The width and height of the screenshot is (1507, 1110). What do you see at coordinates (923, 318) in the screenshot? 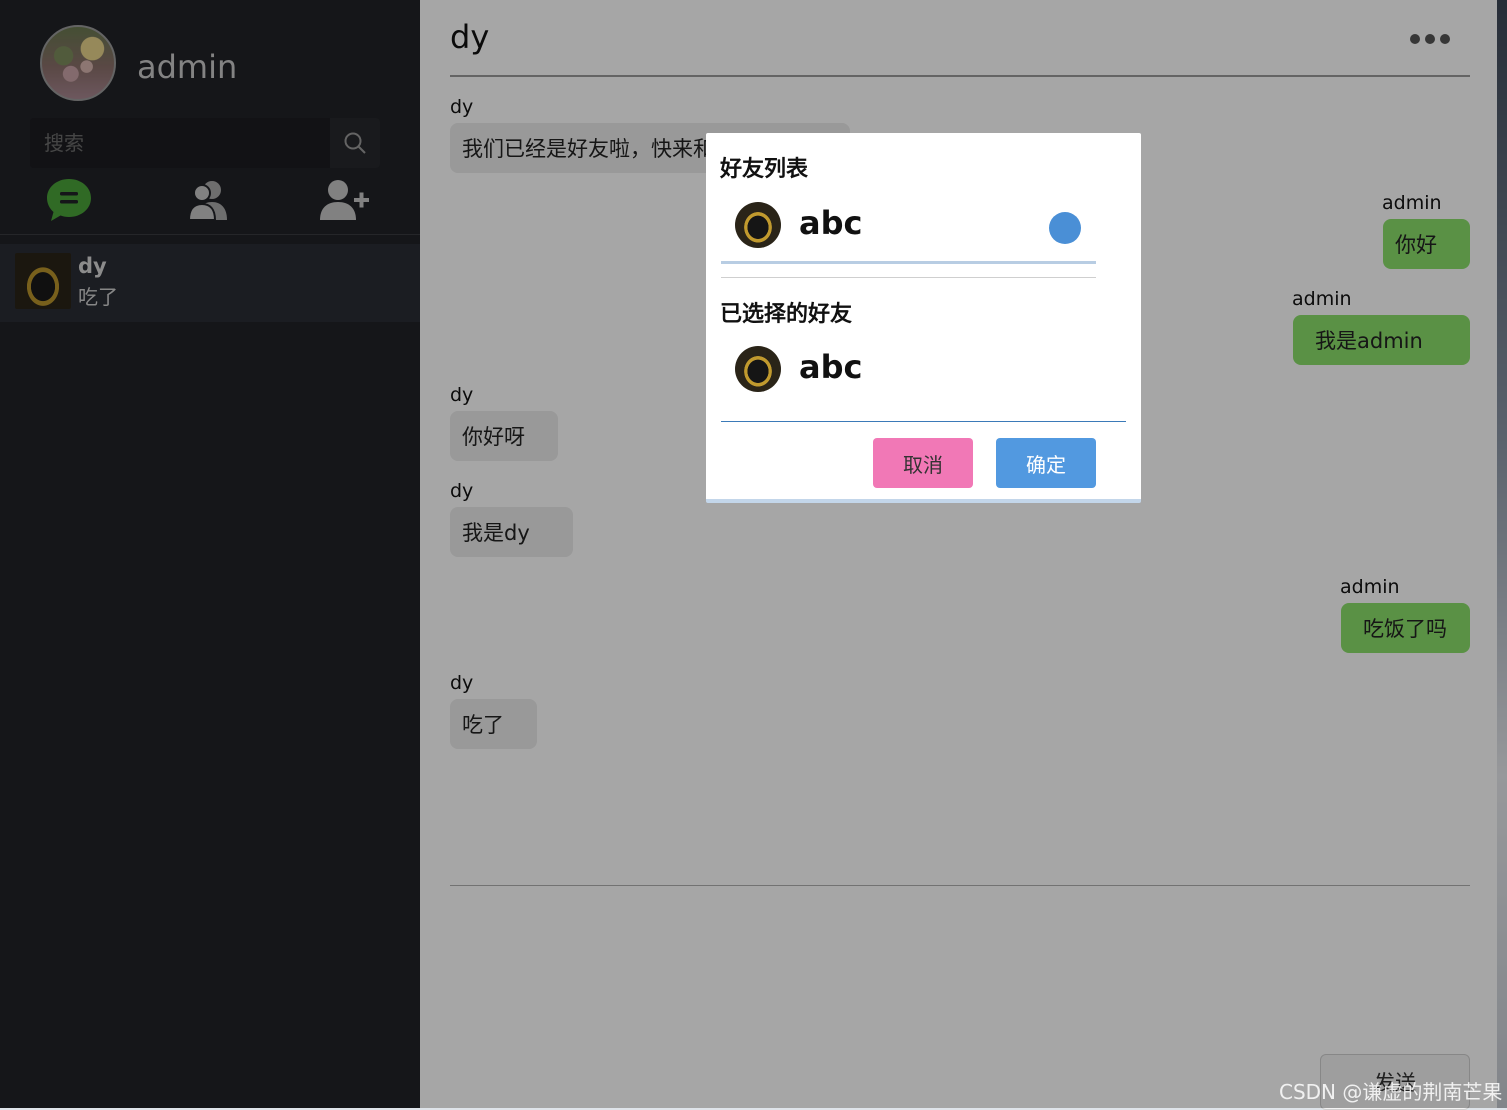
I see `select-friends-dialog: 好友列表 abc 已选择的好友 abc 取消 确定` at bounding box center [923, 318].